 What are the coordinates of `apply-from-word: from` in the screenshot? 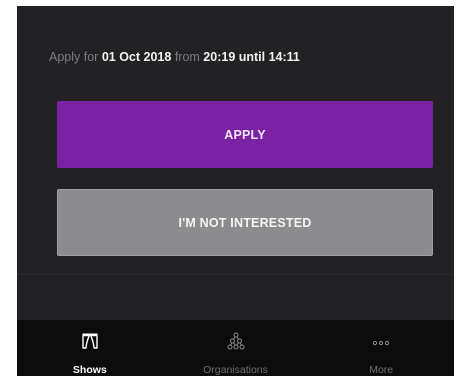 It's located at (187, 57).